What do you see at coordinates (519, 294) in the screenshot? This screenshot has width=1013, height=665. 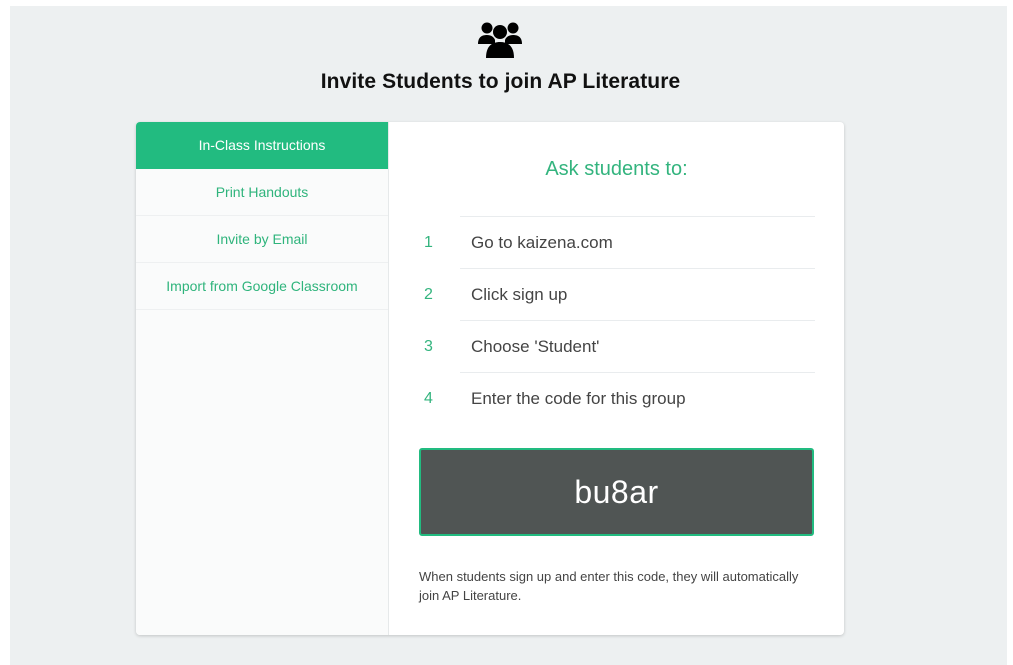 I see `step-text: Click sign up` at bounding box center [519, 294].